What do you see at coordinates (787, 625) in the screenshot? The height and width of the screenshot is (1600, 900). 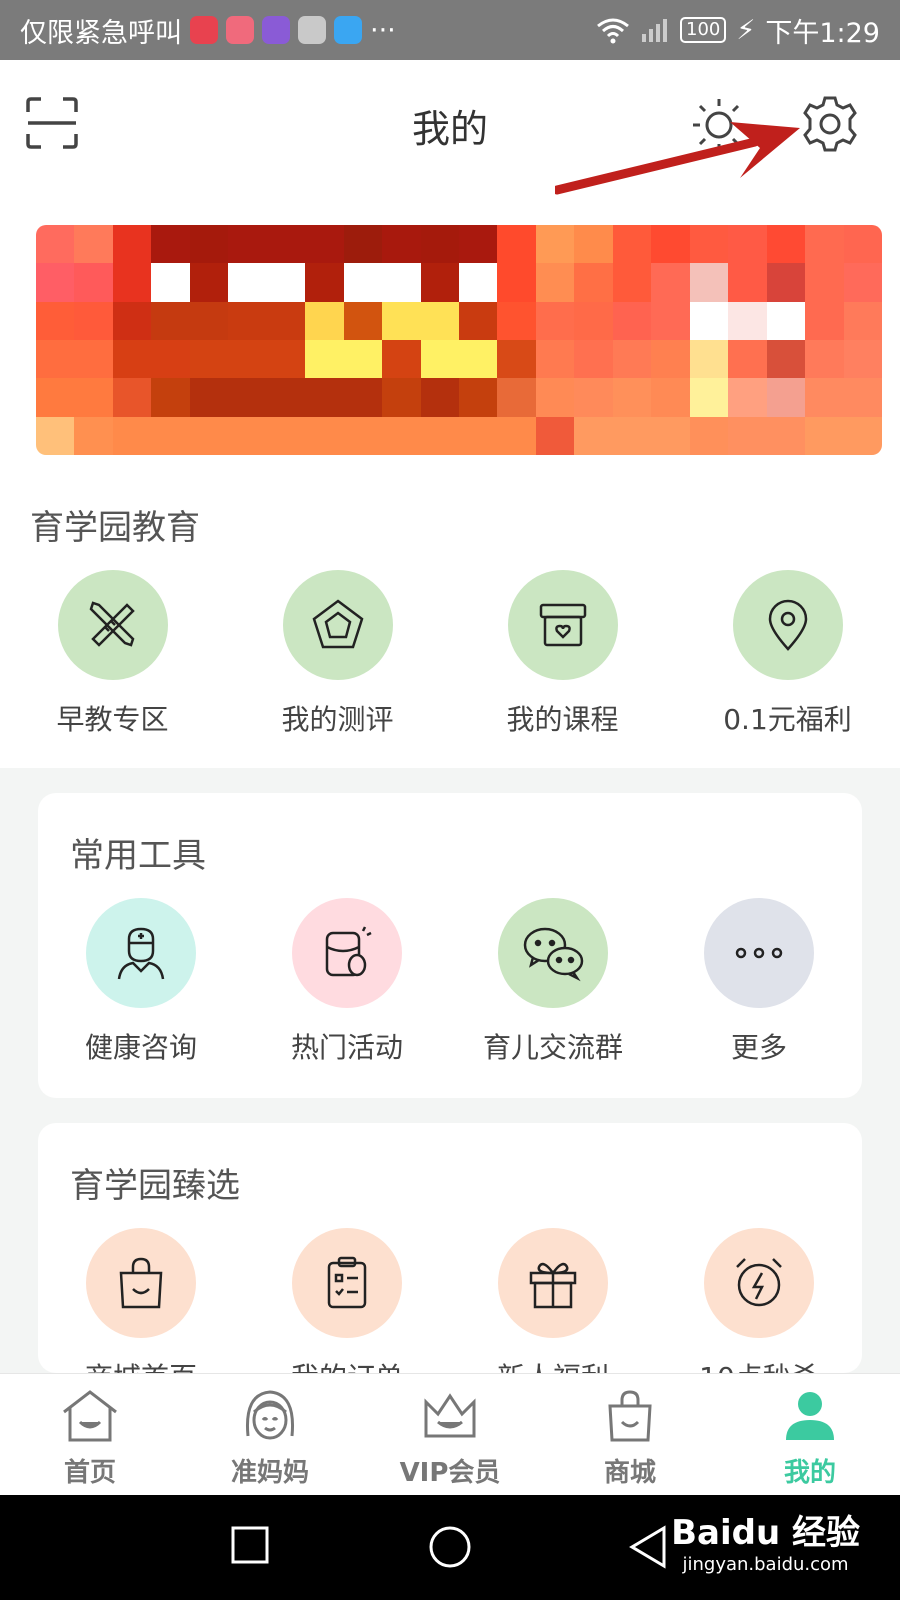 I see `location-pin-icon` at bounding box center [787, 625].